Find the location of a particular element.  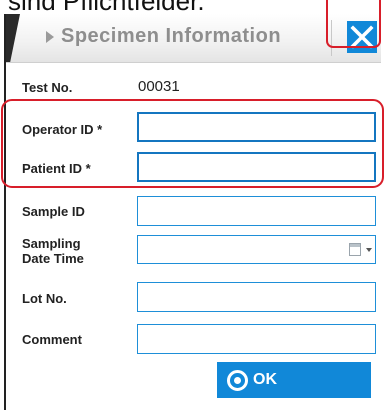

ok-button-label: OK is located at coordinates (265, 379).